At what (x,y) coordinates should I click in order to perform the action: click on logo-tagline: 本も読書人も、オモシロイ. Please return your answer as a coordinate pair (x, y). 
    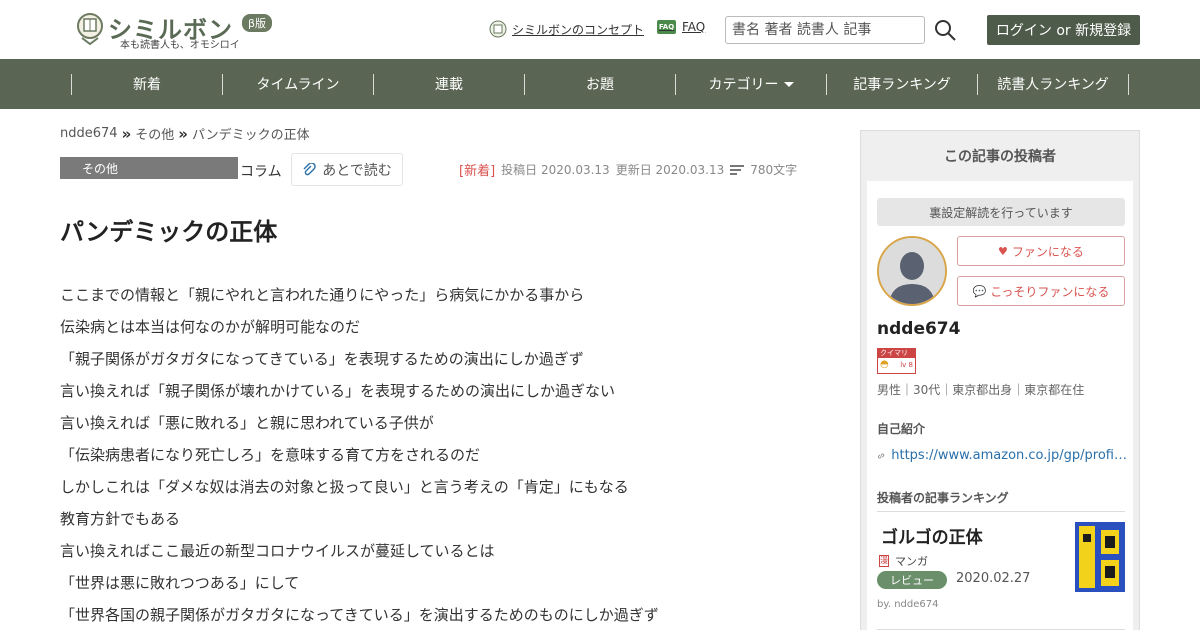
    Looking at the image, I should click on (180, 45).